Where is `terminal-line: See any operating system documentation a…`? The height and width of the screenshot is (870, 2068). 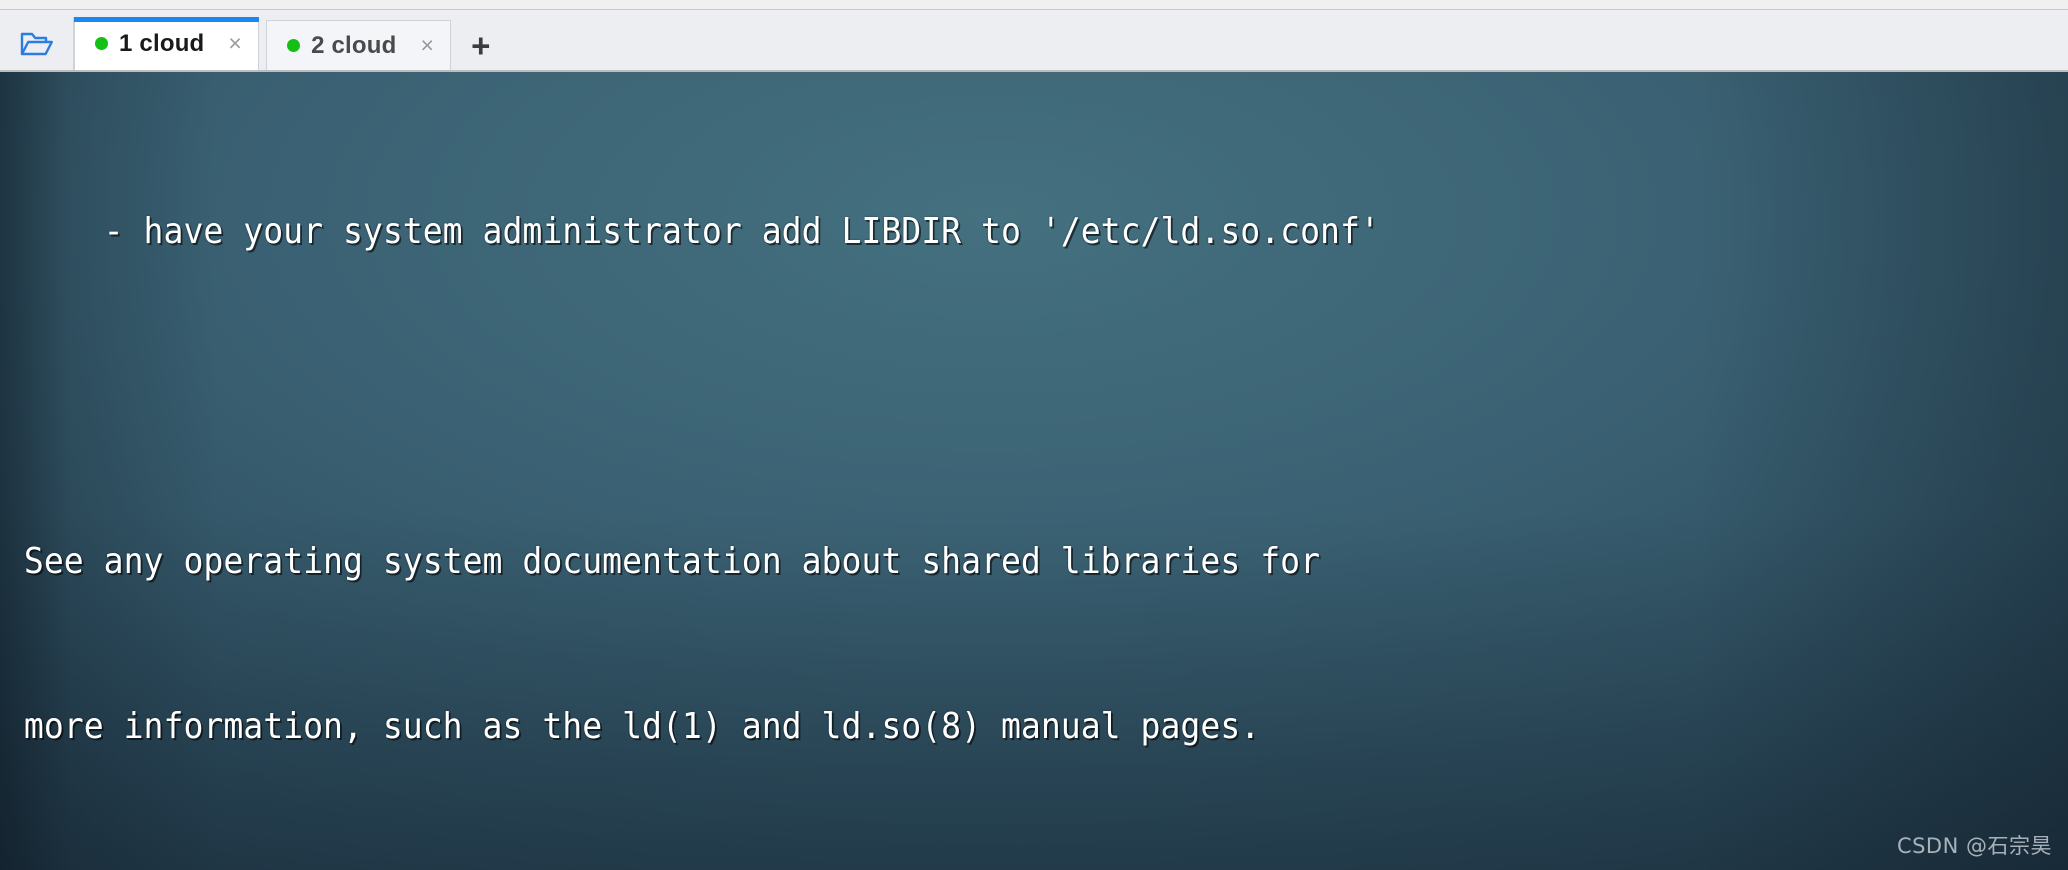 terminal-line: See any operating system documentation a… is located at coordinates (672, 561).